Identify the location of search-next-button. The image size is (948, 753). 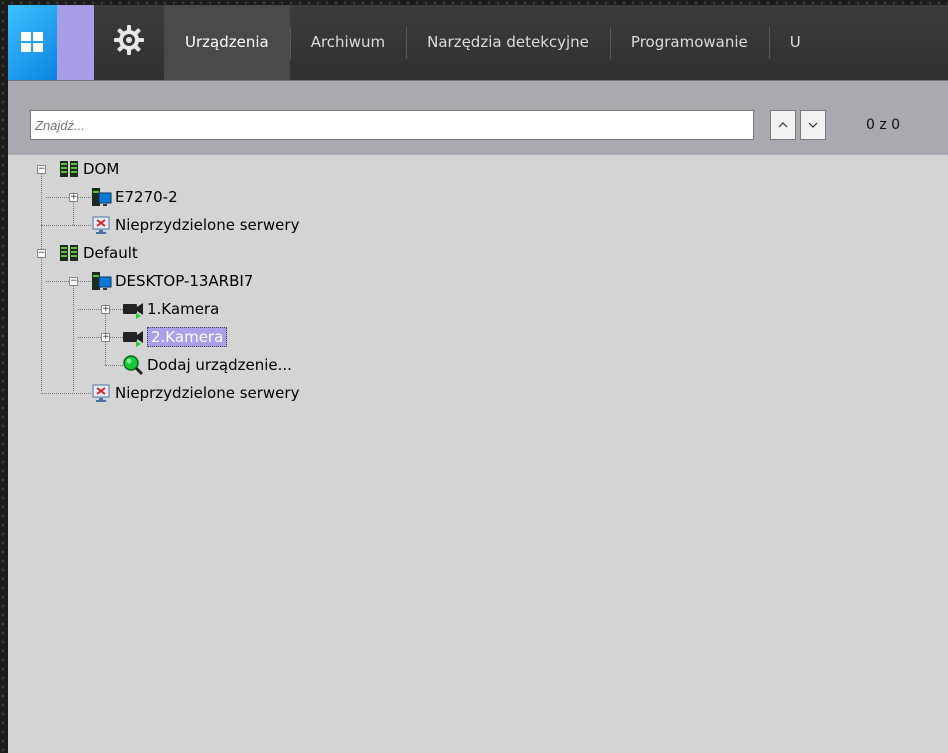
(813, 125).